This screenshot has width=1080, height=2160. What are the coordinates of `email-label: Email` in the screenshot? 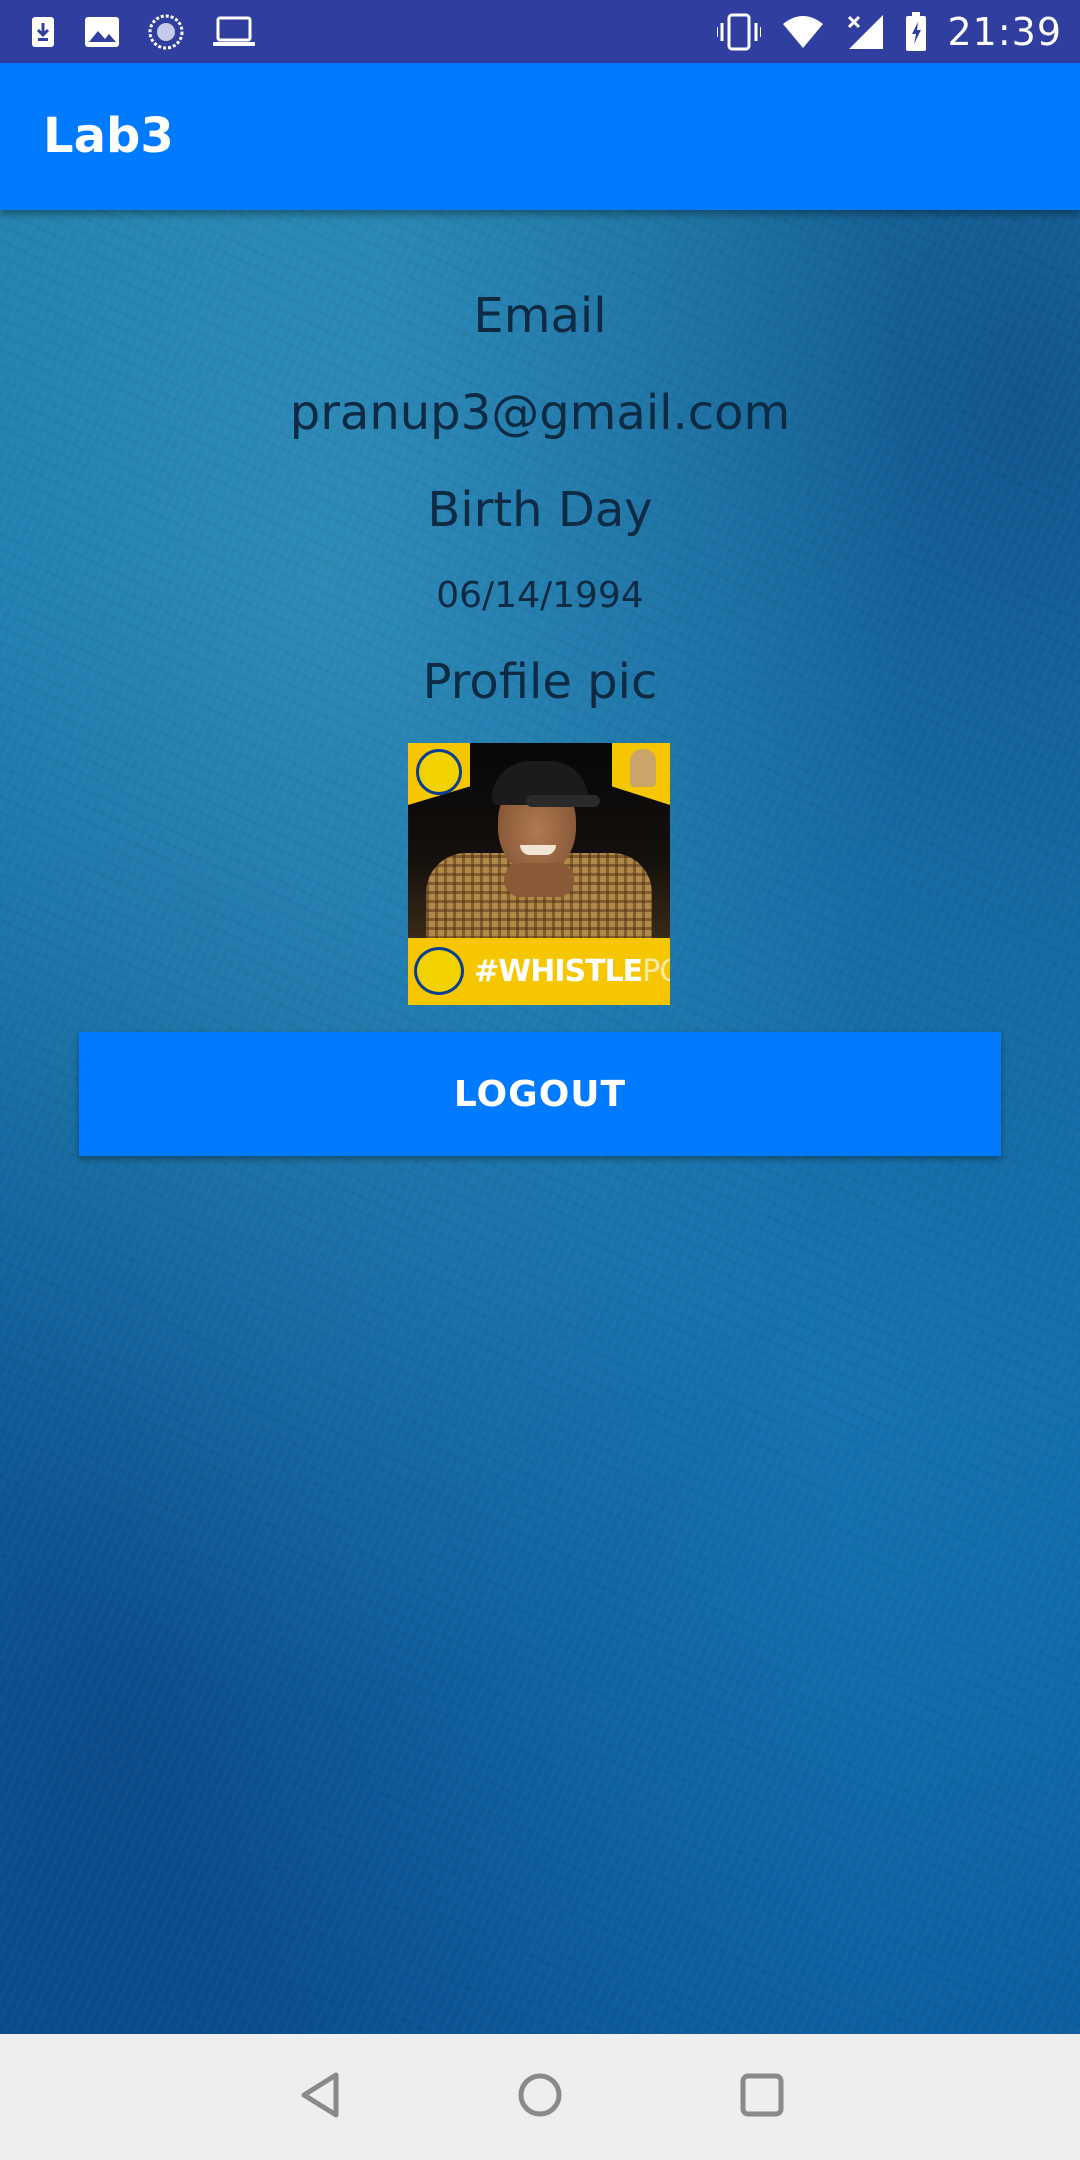 It's located at (540, 316).